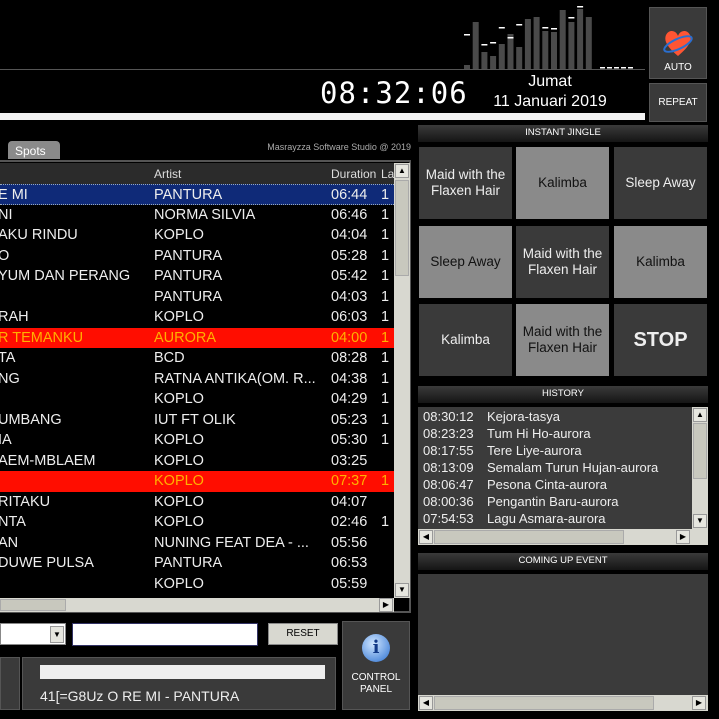 This screenshot has width=719, height=719. Describe the element at coordinates (197, 399) in the screenshot. I see `table-row: KOPLO 04:29 1` at that location.